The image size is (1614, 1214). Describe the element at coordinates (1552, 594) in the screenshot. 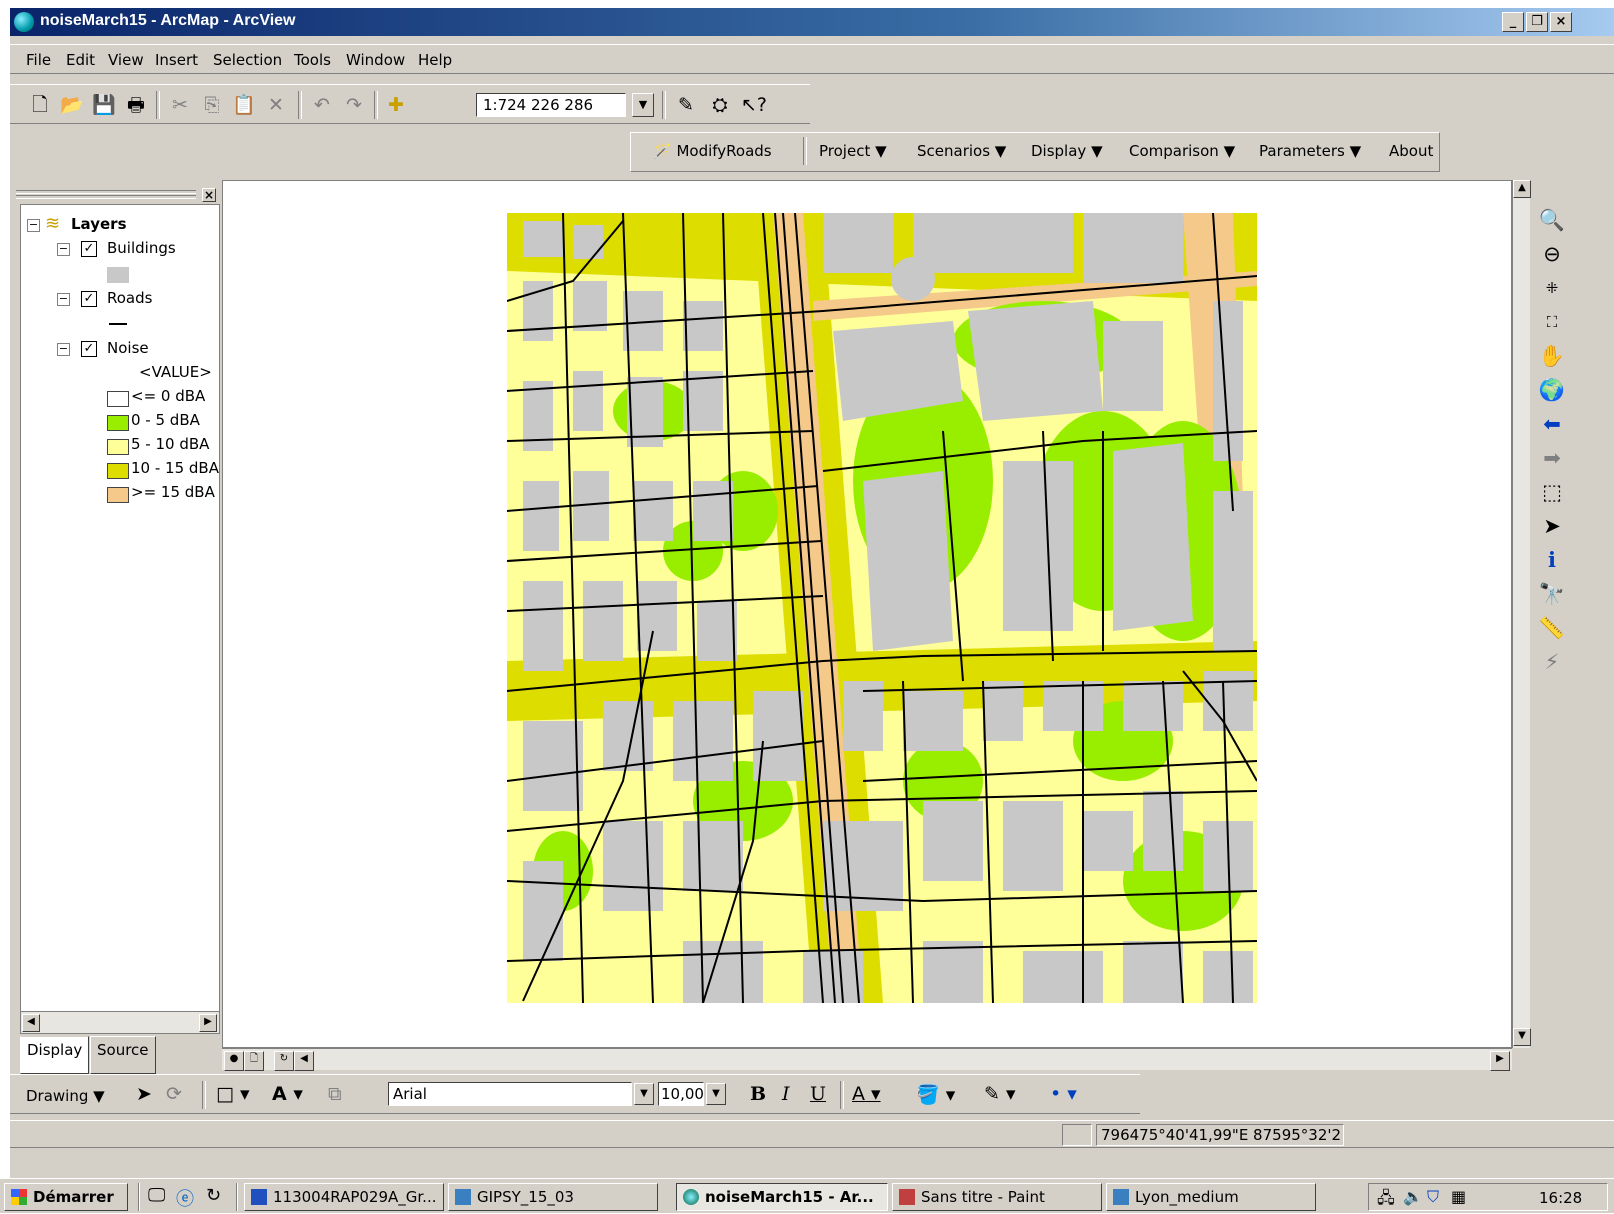

I see `find-binoculars-icon: 🔭` at that location.